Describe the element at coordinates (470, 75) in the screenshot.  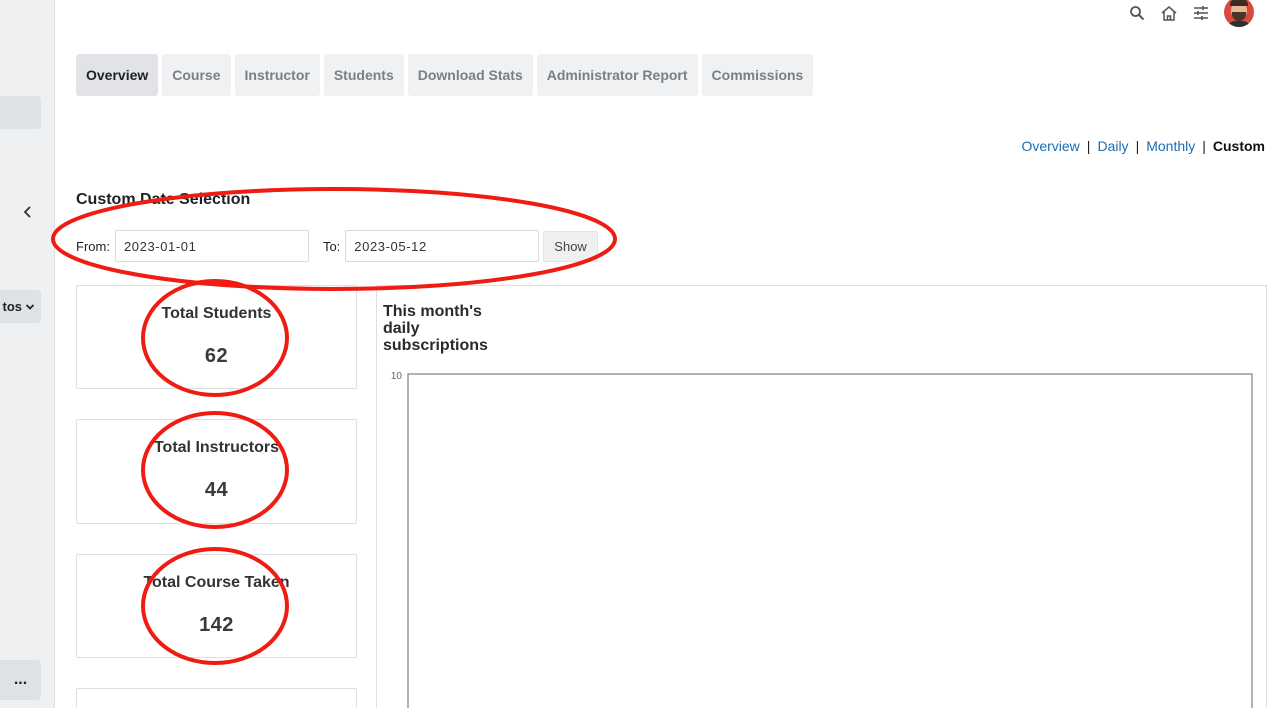
I see `tab-download-stats: Download Stats` at that location.